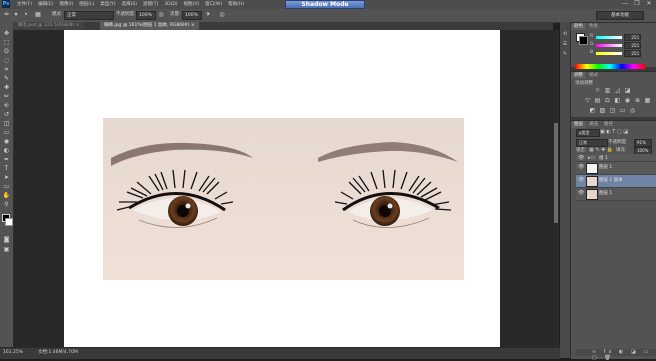 The image size is (656, 361). I want to click on brush-size-icon: •, so click(26, 15).